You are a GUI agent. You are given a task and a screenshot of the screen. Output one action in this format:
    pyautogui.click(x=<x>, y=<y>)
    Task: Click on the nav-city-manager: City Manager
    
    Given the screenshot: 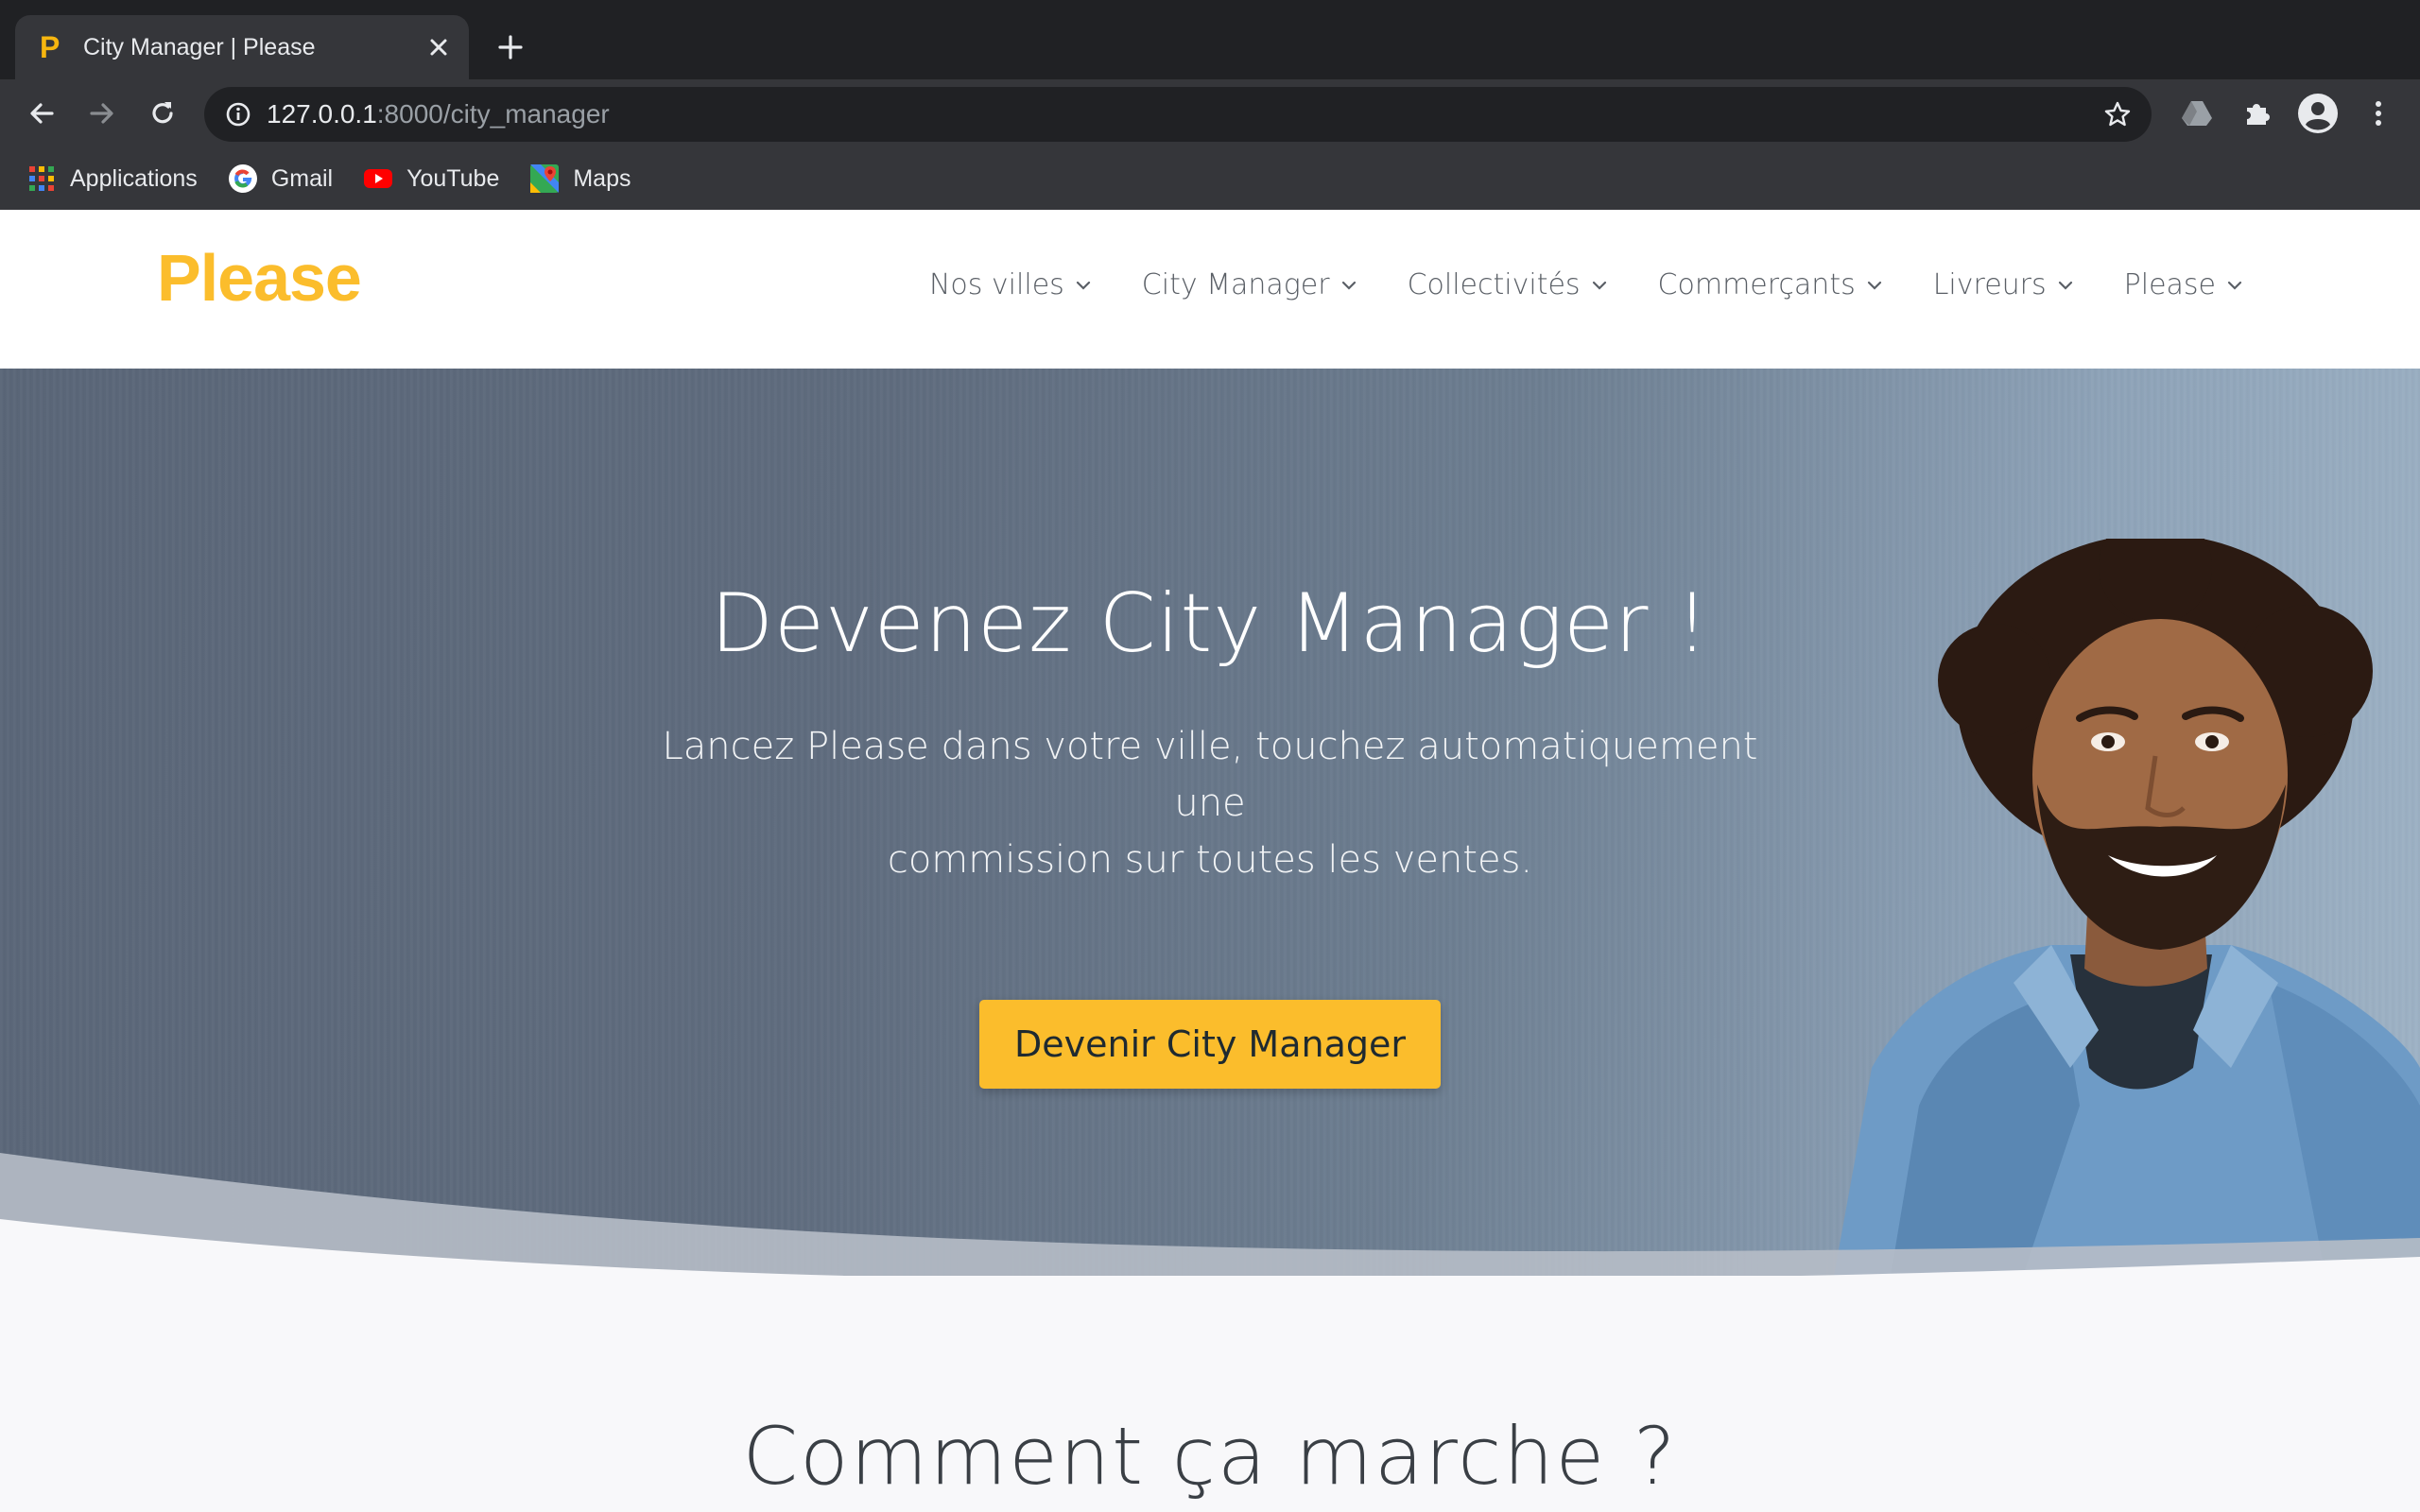 What is the action you would take?
    pyautogui.click(x=1250, y=284)
    